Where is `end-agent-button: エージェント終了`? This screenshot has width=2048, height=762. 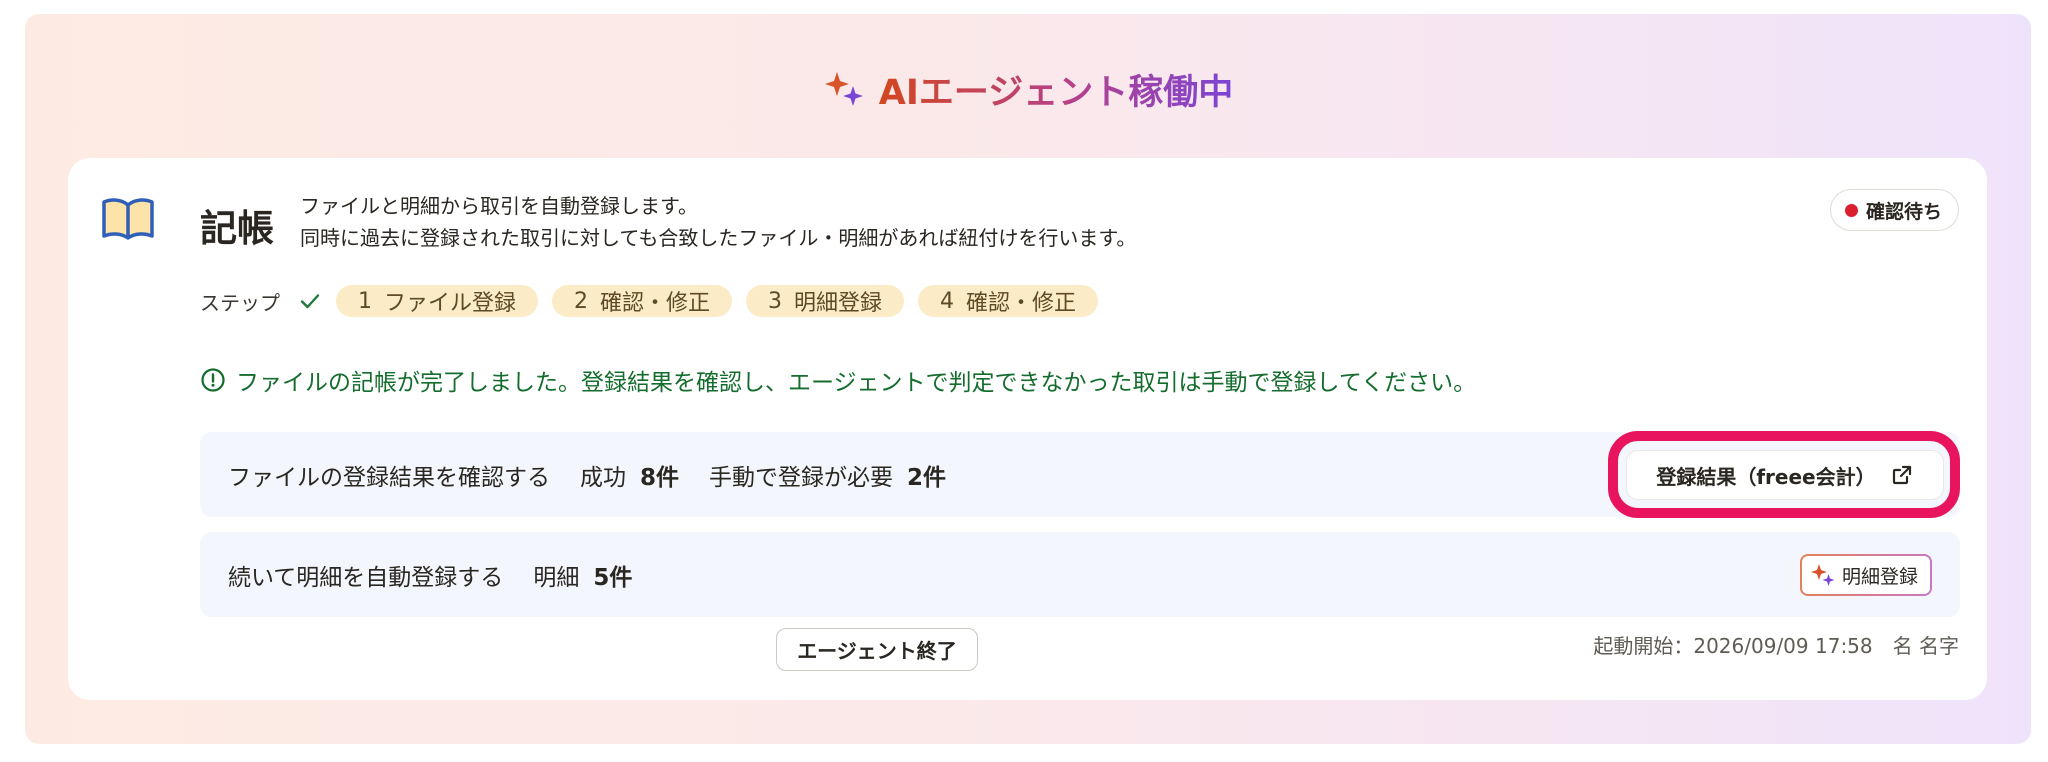
end-agent-button: エージェント終了 is located at coordinates (877, 649).